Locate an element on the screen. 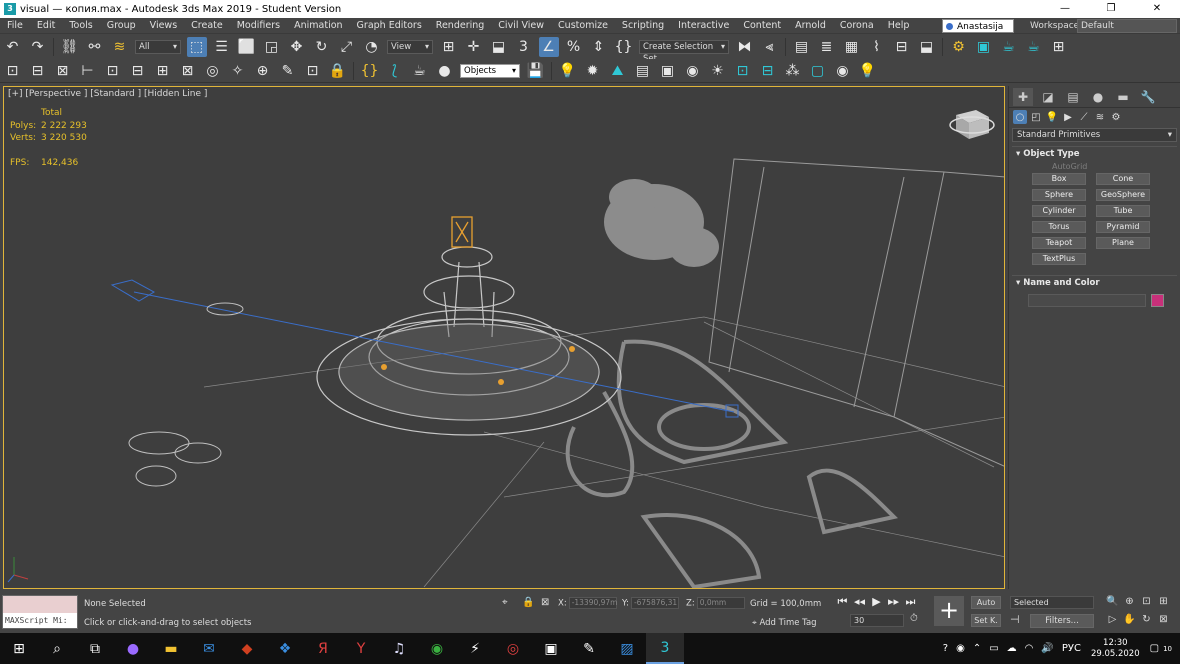 The height and width of the screenshot is (664, 1180). render-iterative-icon: ☕ is located at coordinates (1034, 47).